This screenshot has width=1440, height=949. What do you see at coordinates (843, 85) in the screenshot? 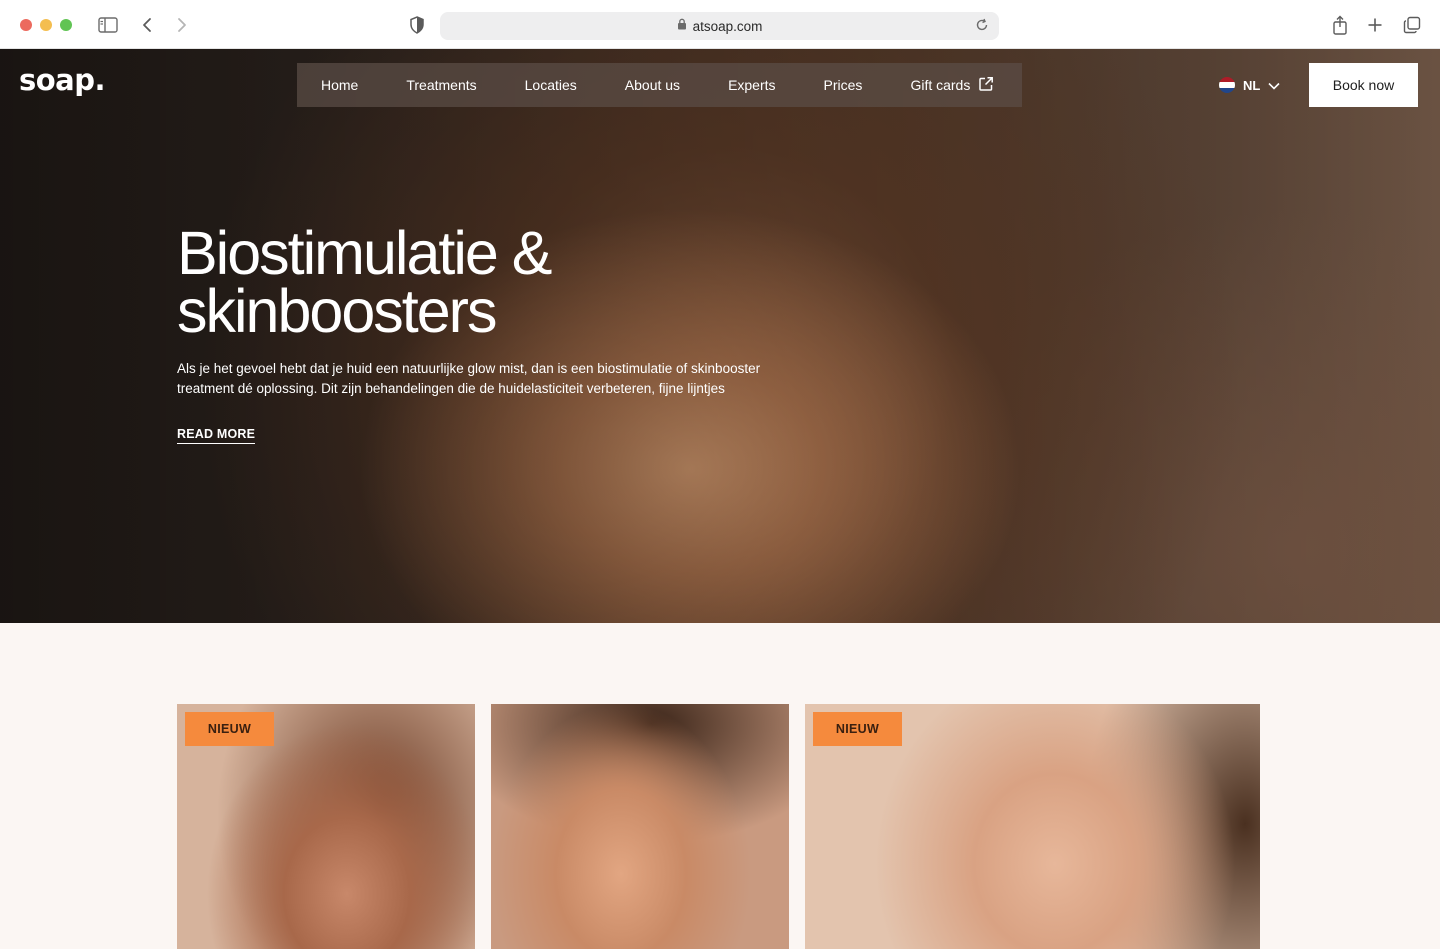
I see `nav-prices: Prices` at bounding box center [843, 85].